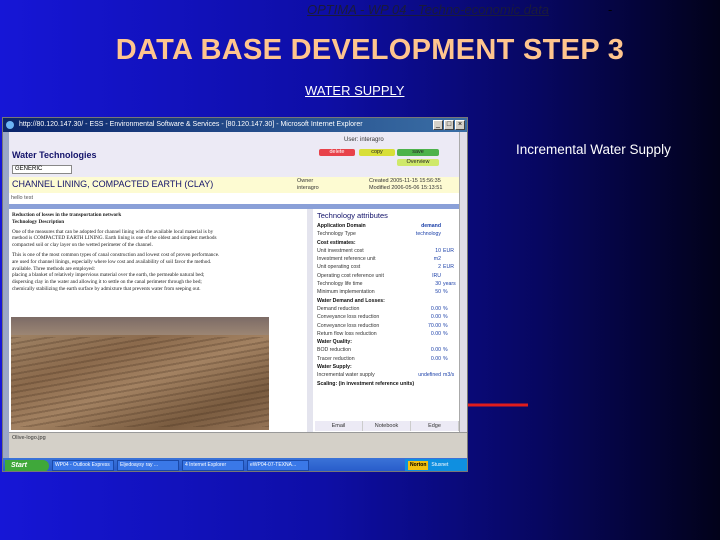 The width and height of the screenshot is (720, 540). I want to click on attribute-label: BOD reduction, so click(334, 350).